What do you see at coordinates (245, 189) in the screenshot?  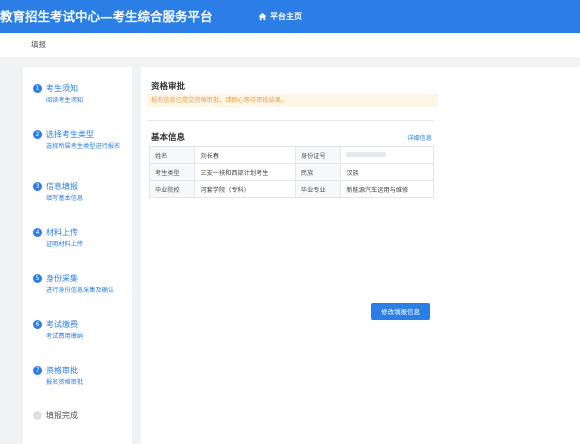 I see `table-cell: 河套学院（专科）` at bounding box center [245, 189].